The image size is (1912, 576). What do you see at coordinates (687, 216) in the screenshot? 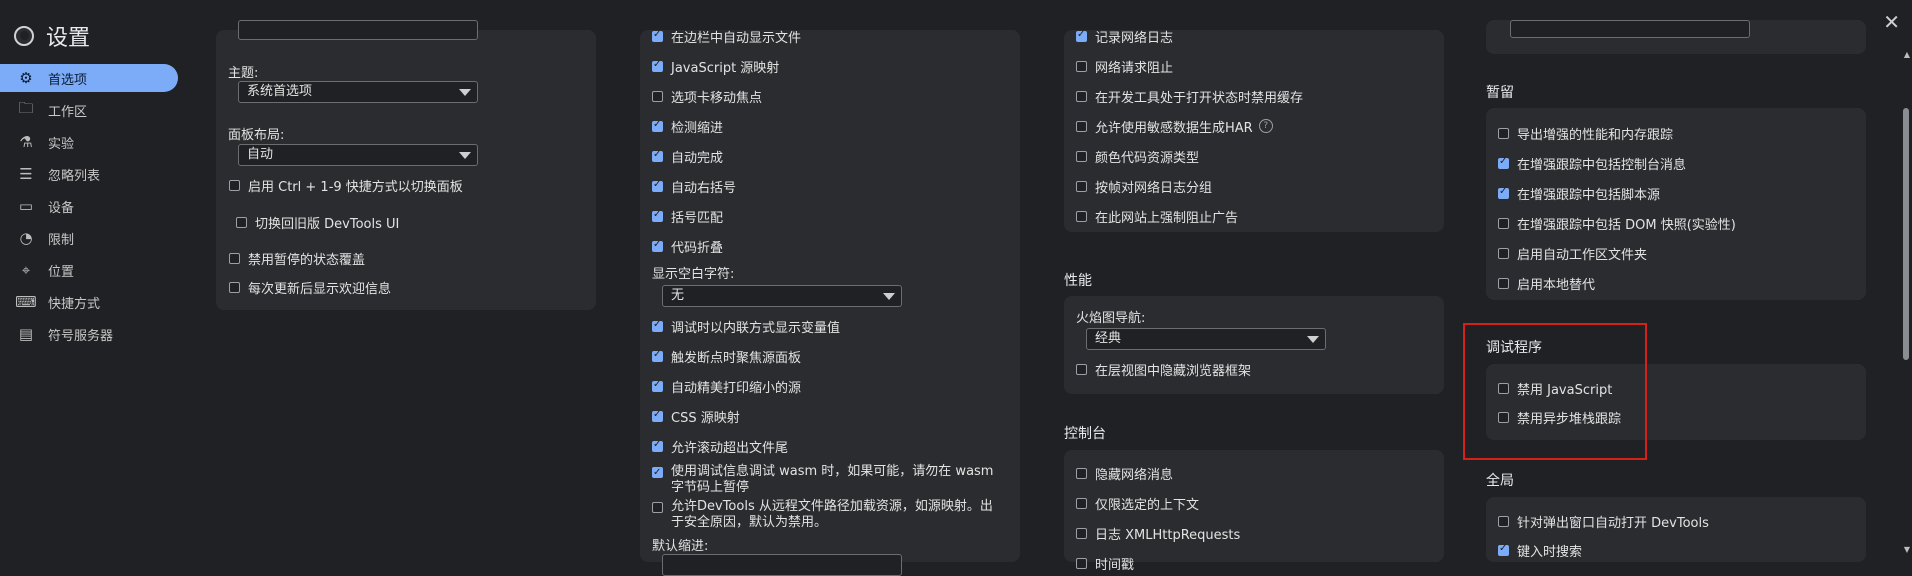
I see `sources-checkbox-row: 括号匹配` at bounding box center [687, 216].